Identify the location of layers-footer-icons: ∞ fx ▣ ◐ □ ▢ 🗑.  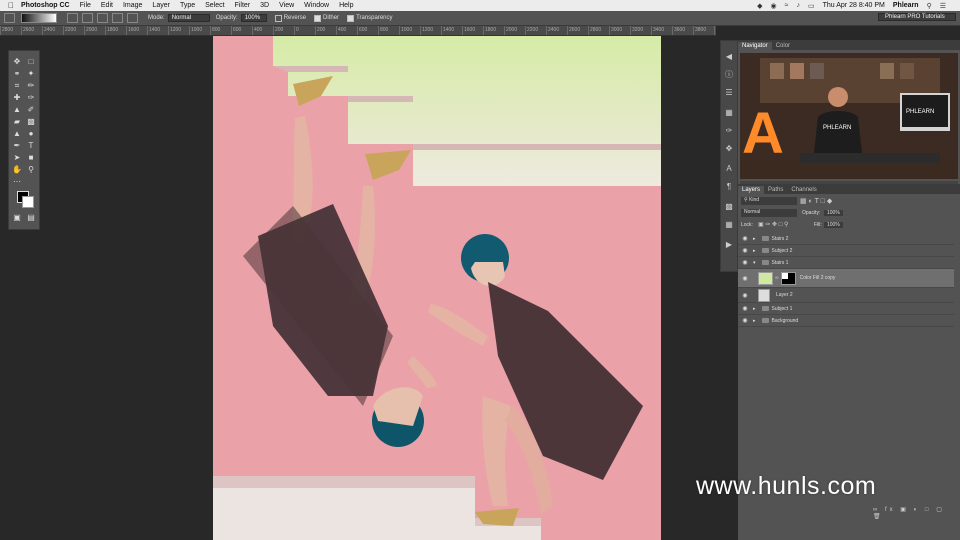
(916, 513).